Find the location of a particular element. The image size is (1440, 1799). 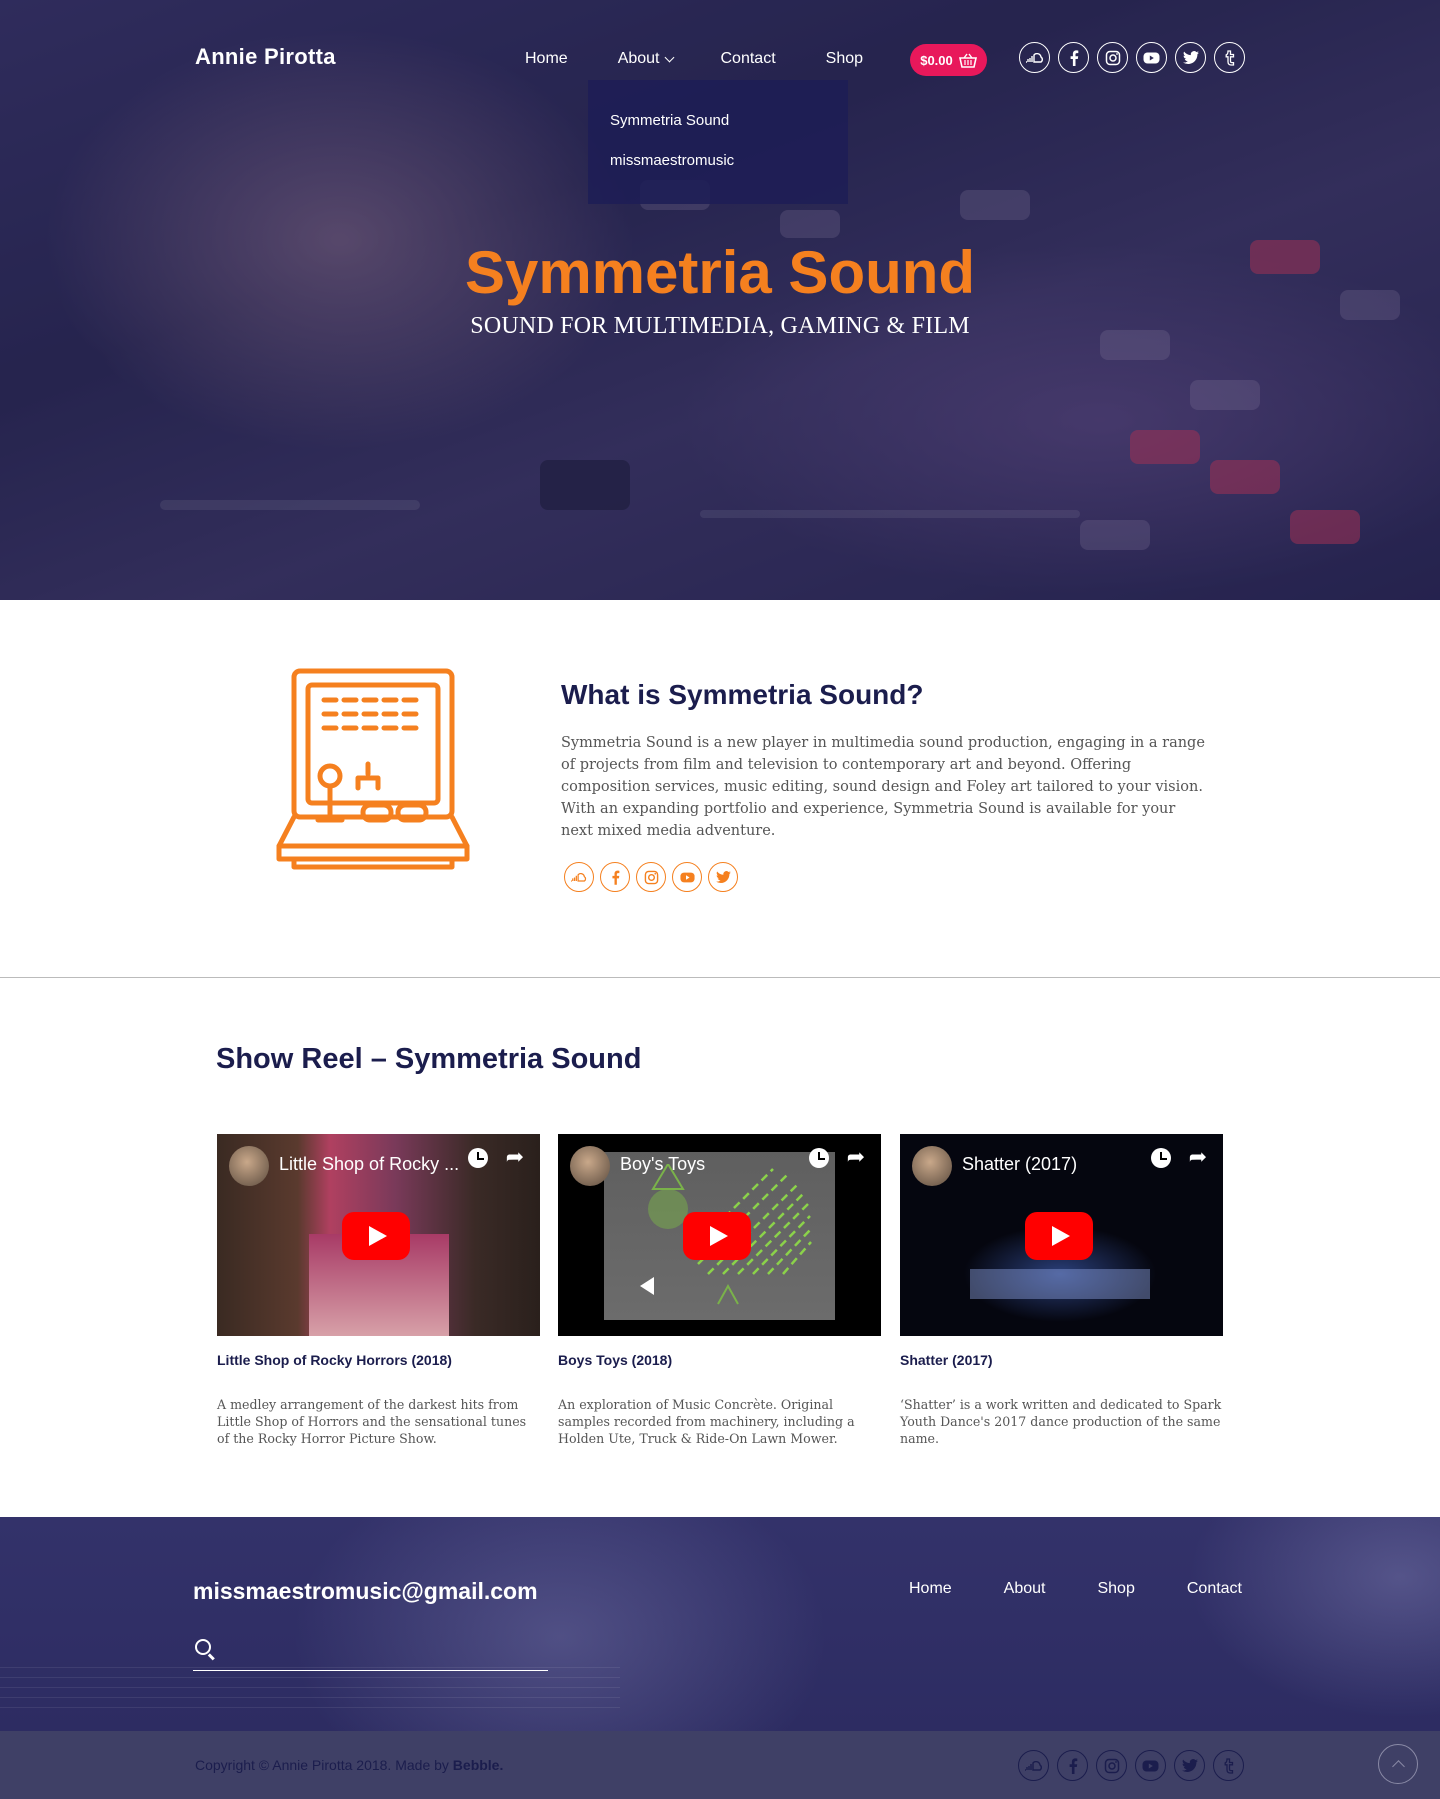

arcade-machine-icon is located at coordinates (373, 769).